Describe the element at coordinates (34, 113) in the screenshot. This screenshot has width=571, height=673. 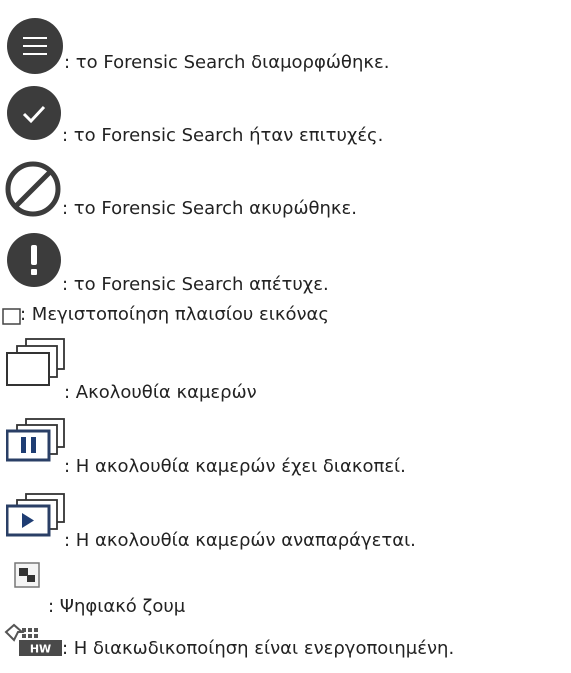
I see `checkmark-status-icon` at that location.